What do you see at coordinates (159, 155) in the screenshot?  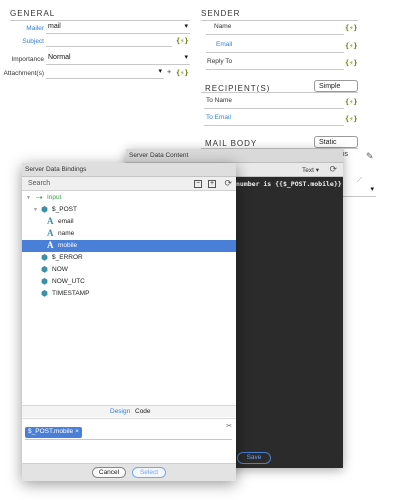 I see `dialog-title: Server Data Content` at bounding box center [159, 155].